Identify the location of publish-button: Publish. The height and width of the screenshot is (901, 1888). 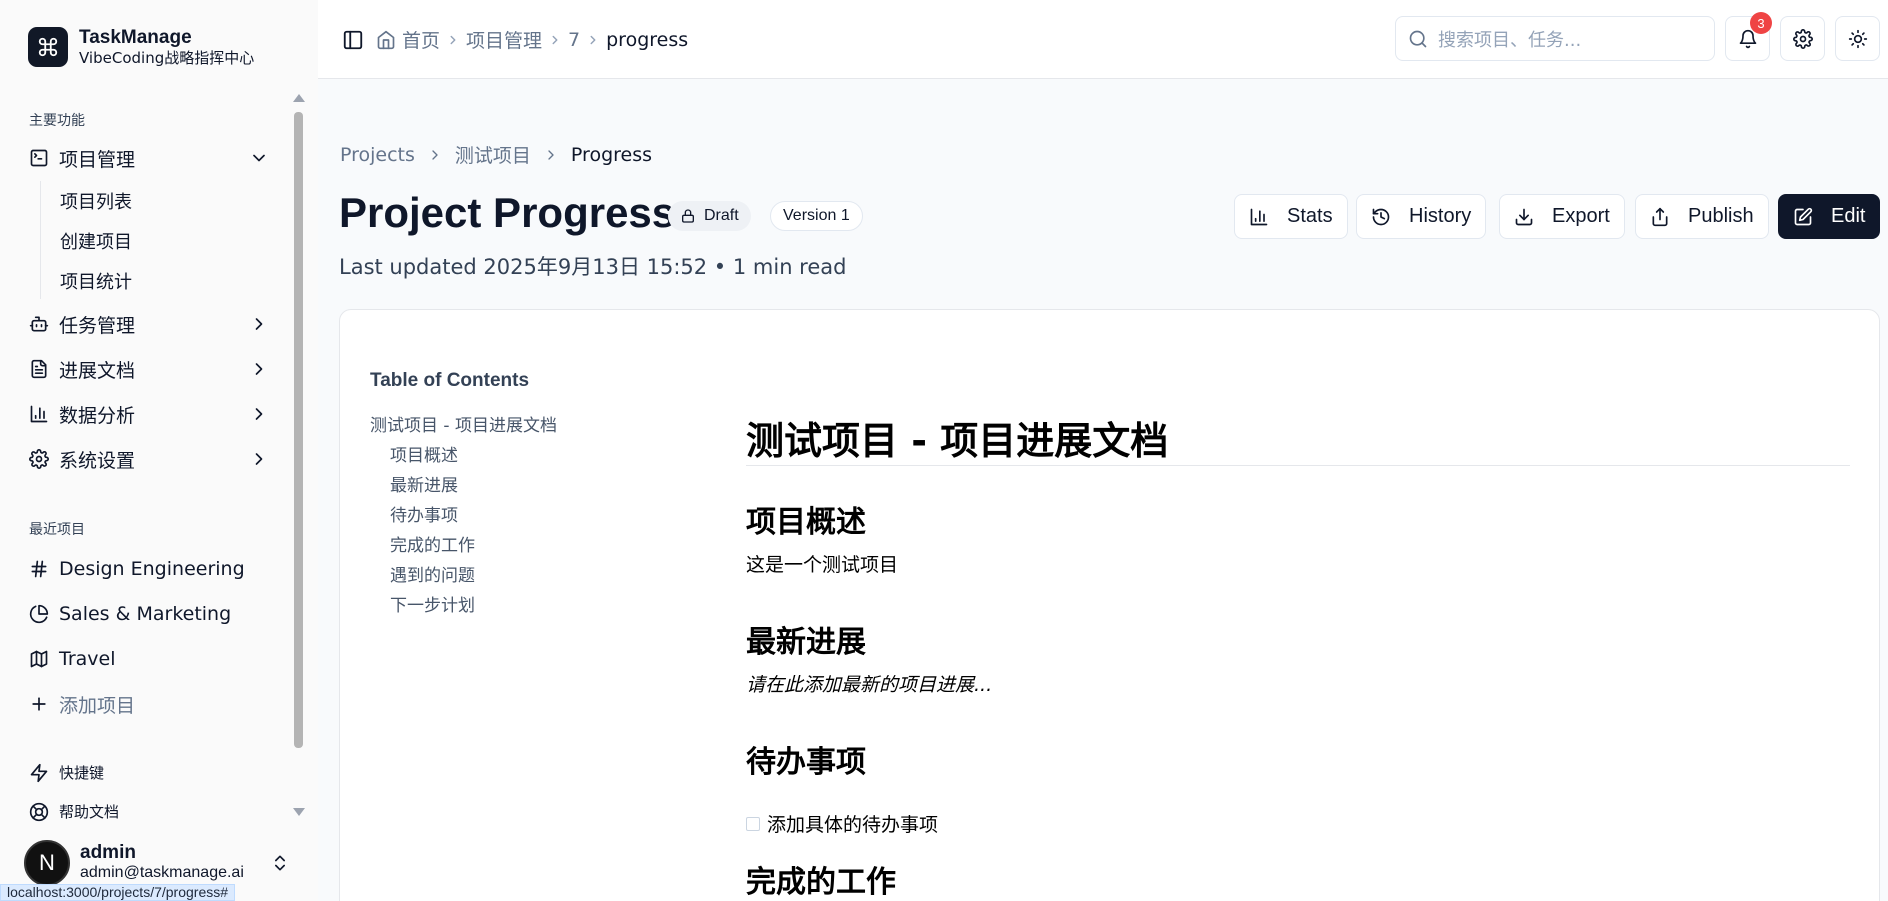
(1702, 216).